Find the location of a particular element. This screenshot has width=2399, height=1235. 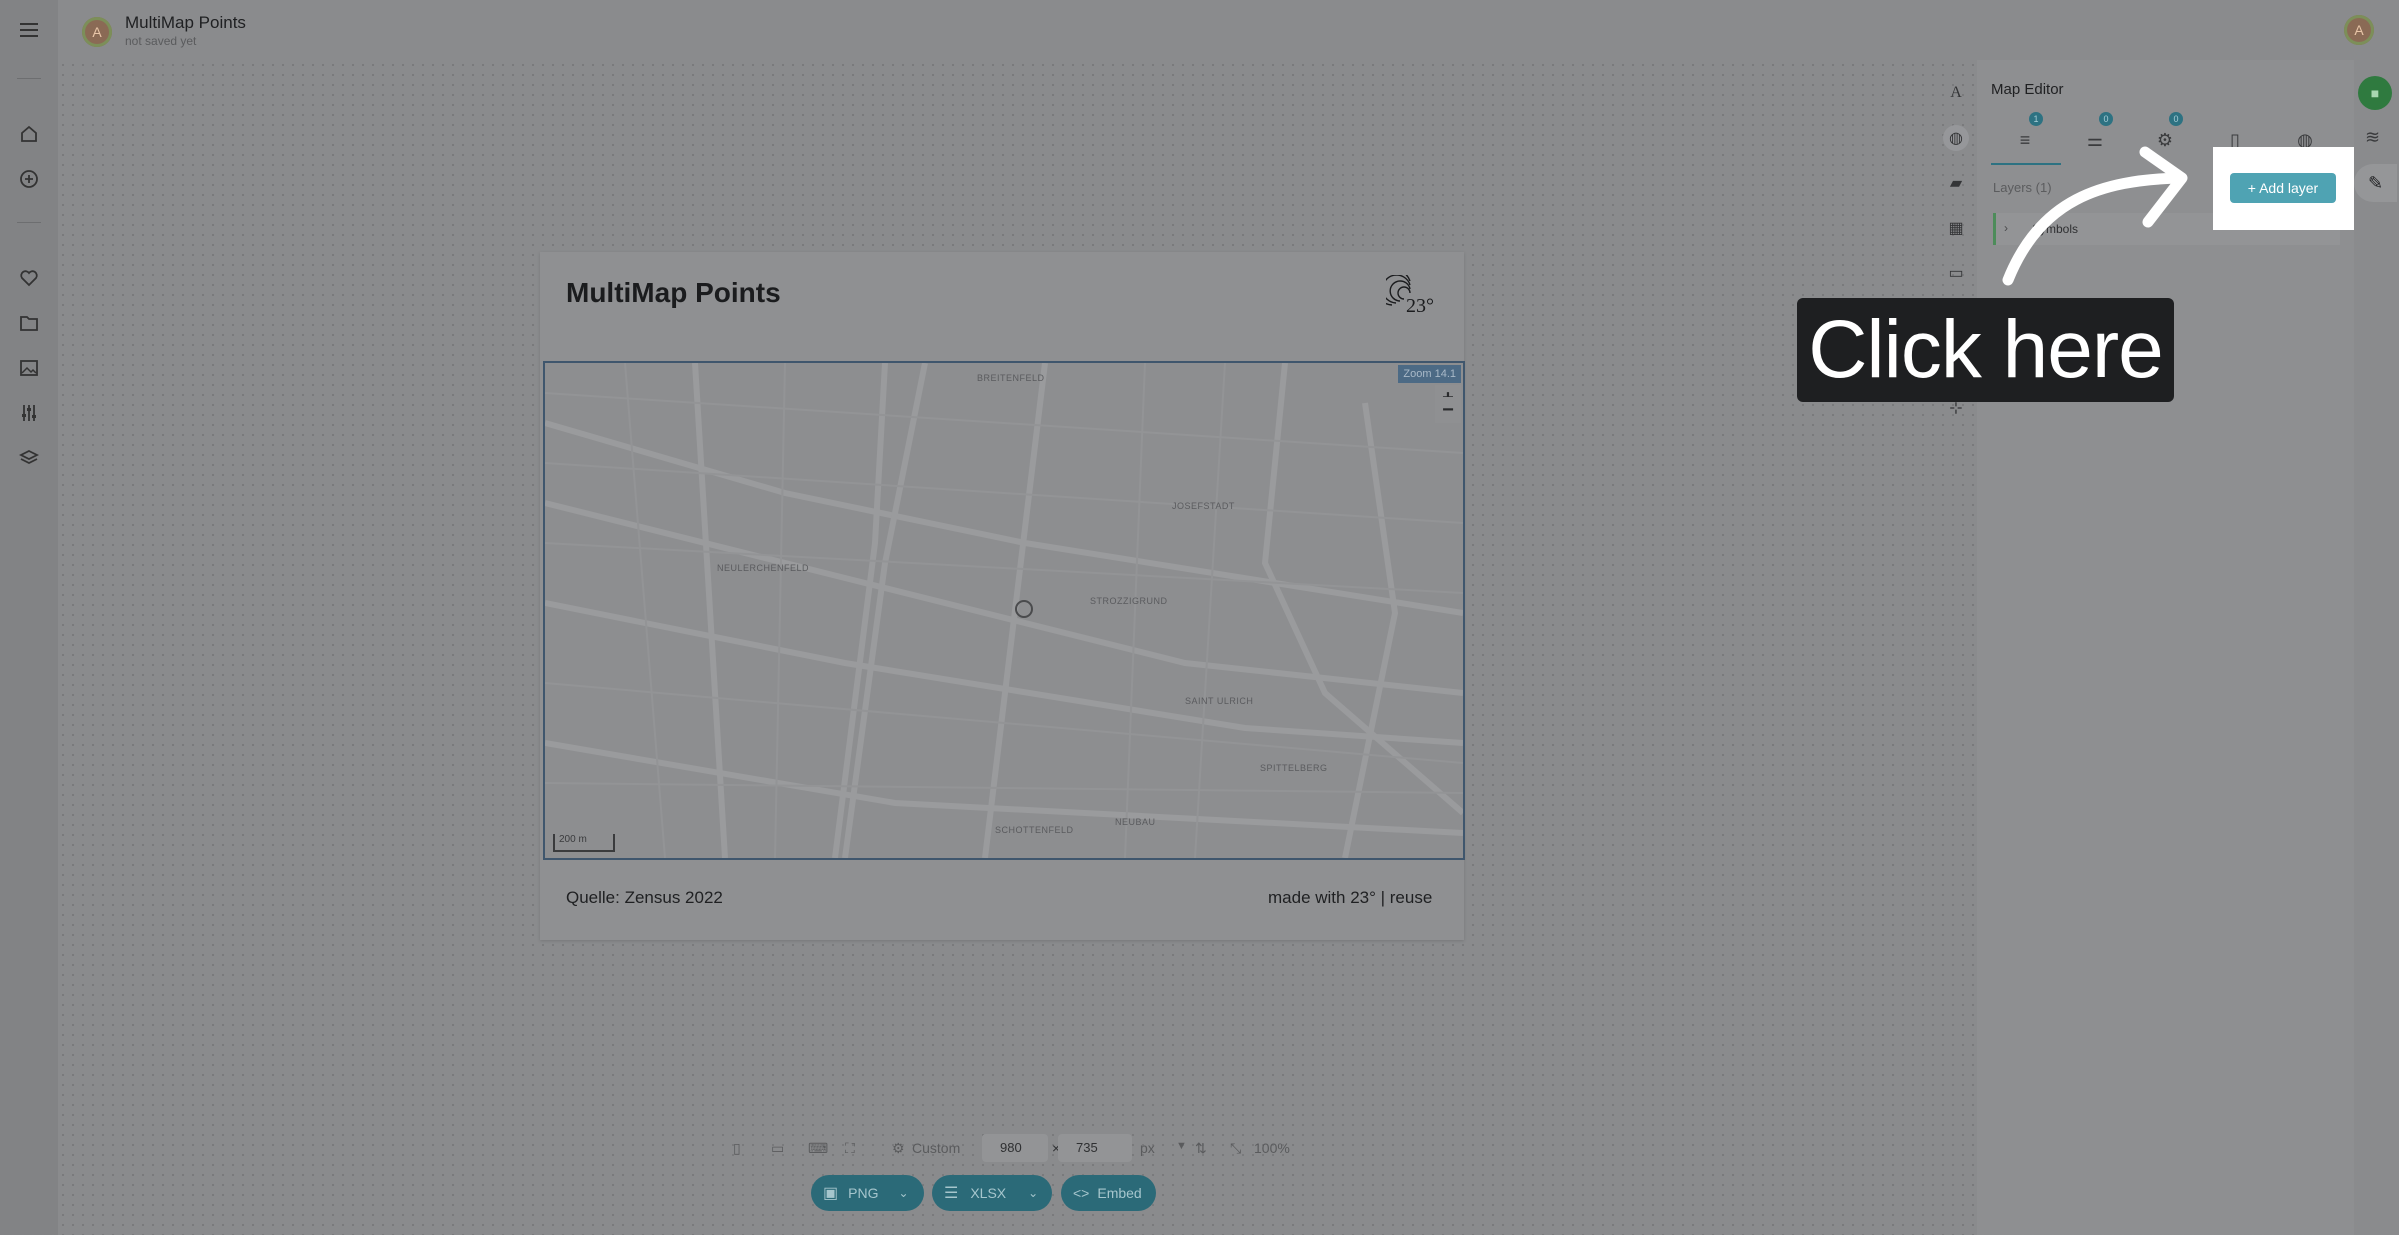

save-status: not saved yet is located at coordinates (161, 41).